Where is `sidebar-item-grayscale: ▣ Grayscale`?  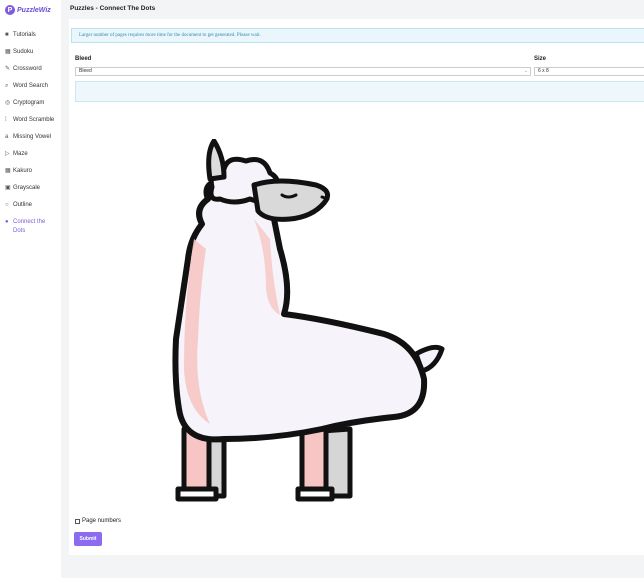
sidebar-item-grayscale: ▣ Grayscale is located at coordinates (32, 188).